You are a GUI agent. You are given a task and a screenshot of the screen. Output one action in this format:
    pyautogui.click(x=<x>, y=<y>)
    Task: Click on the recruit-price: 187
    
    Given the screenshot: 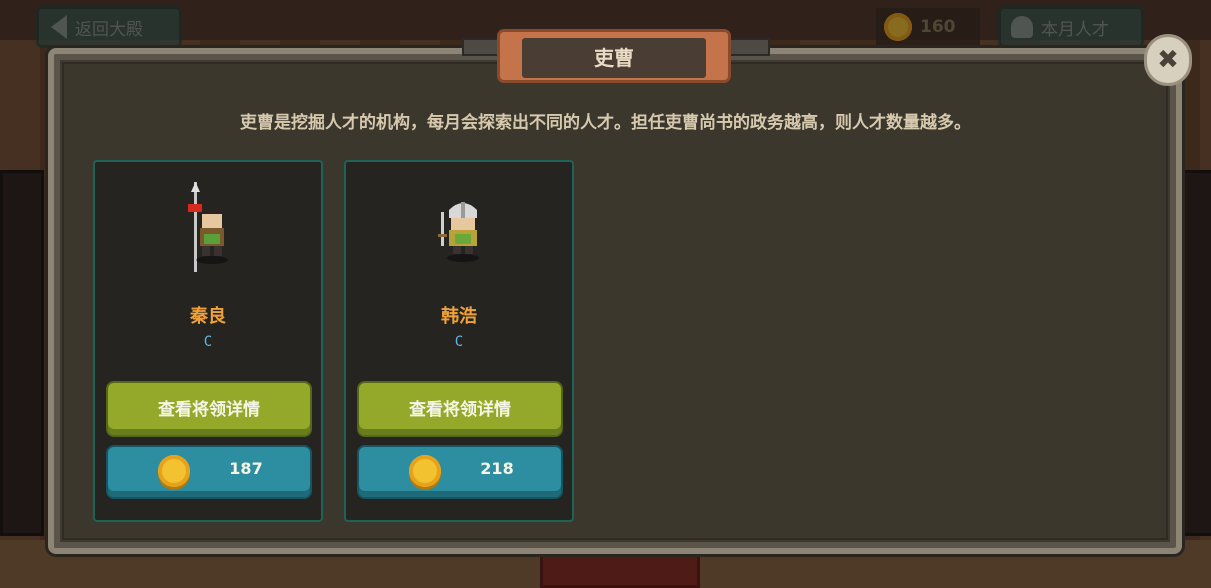 What is the action you would take?
    pyautogui.click(x=246, y=468)
    